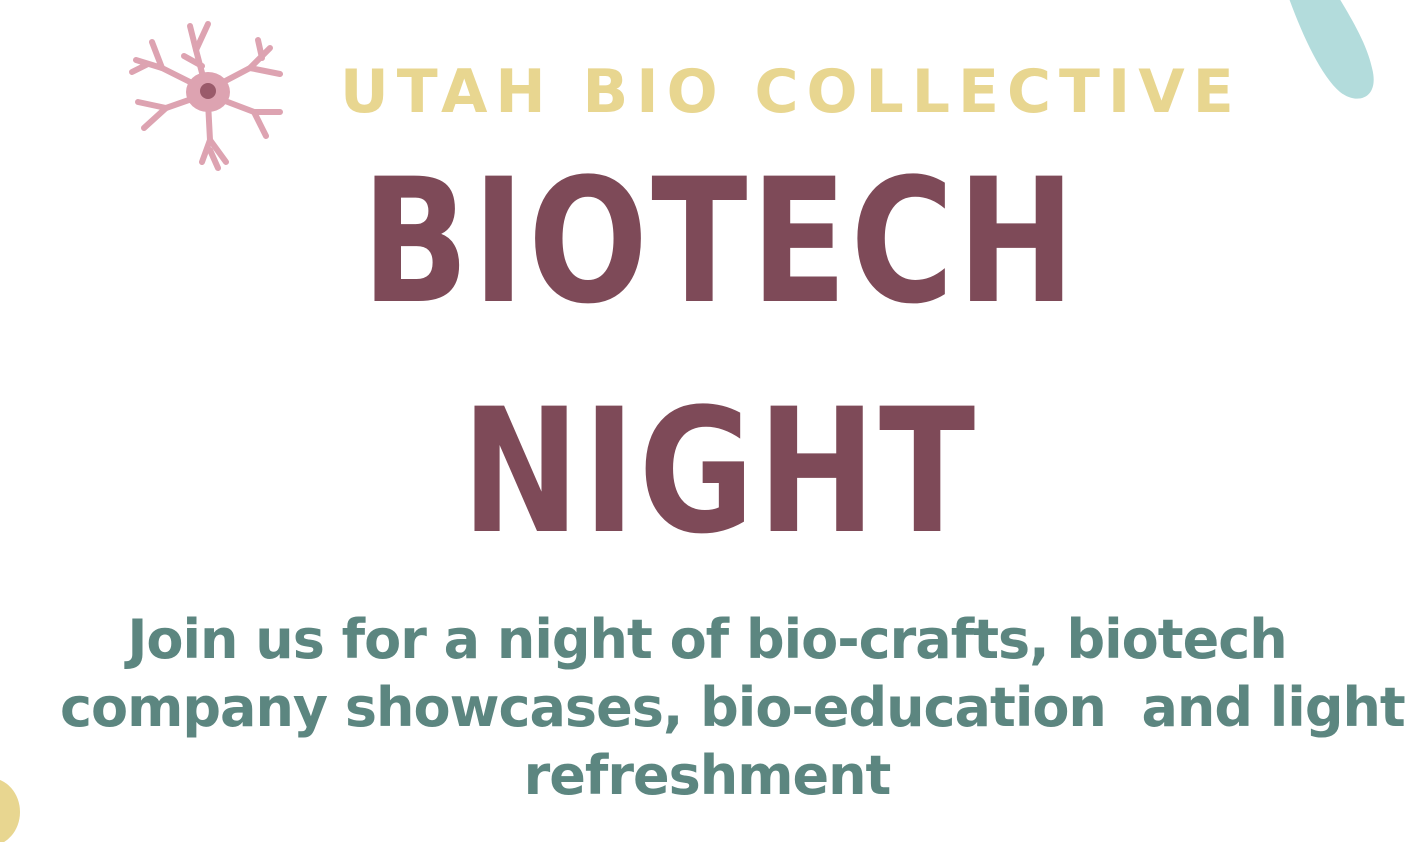 This screenshot has height=842, width=1414. What do you see at coordinates (720, 471) in the screenshot?
I see `event-title-line-2: NIGHT` at bounding box center [720, 471].